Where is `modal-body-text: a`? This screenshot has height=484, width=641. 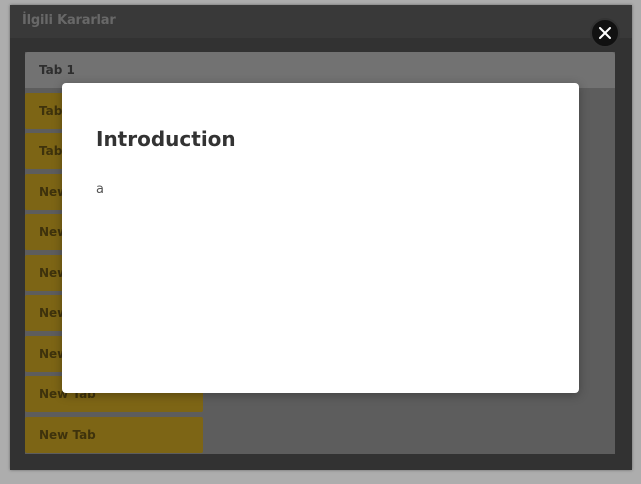
modal-body-text: a is located at coordinates (100, 189).